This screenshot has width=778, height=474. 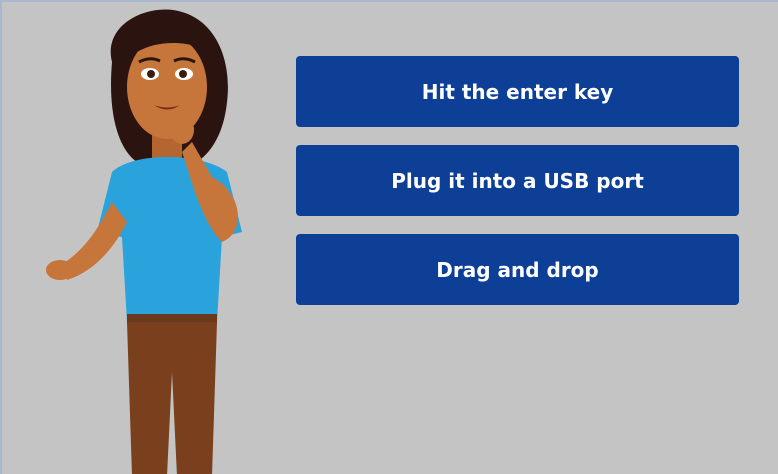 I want to click on option-button-drag-drop: Drag and drop, so click(x=517, y=269).